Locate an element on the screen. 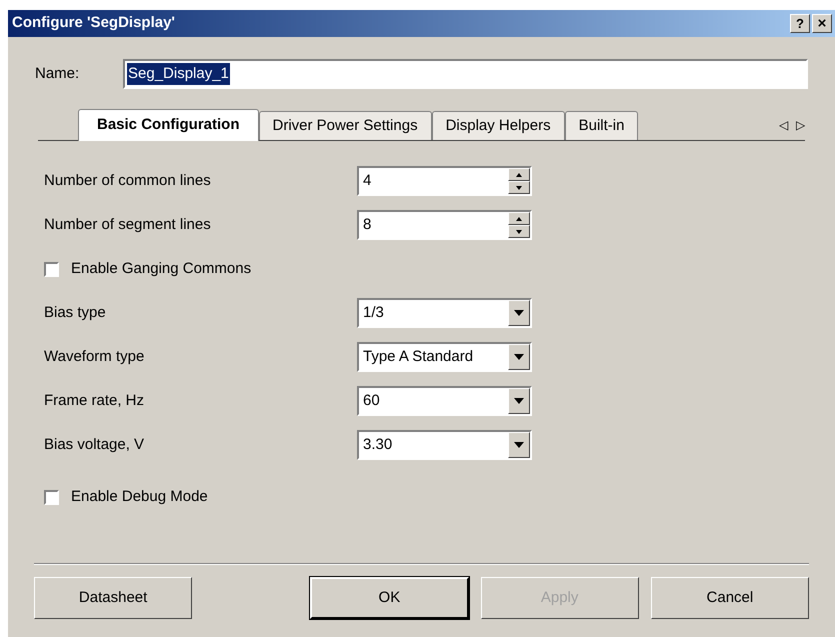 The width and height of the screenshot is (835, 637). name-field: Seg_Display_1 is located at coordinates (465, 74).